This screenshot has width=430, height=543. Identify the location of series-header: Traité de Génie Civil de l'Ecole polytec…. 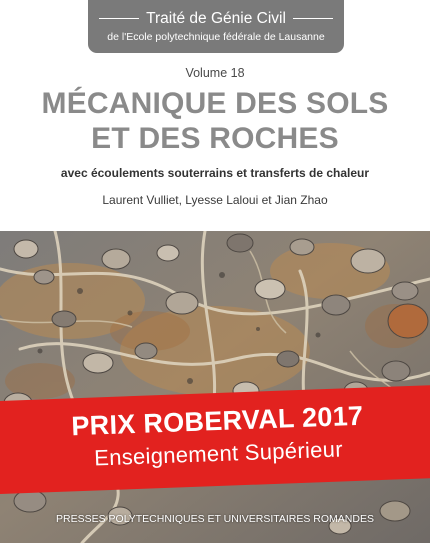
(216, 26).